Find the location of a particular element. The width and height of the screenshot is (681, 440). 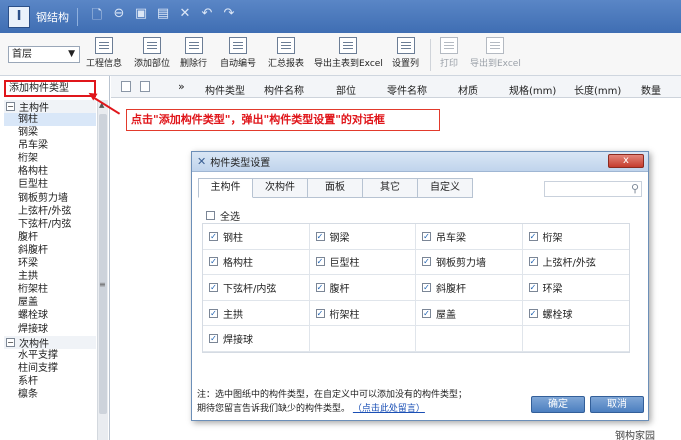

new-file-icon: 🗋 is located at coordinates (97, 17).